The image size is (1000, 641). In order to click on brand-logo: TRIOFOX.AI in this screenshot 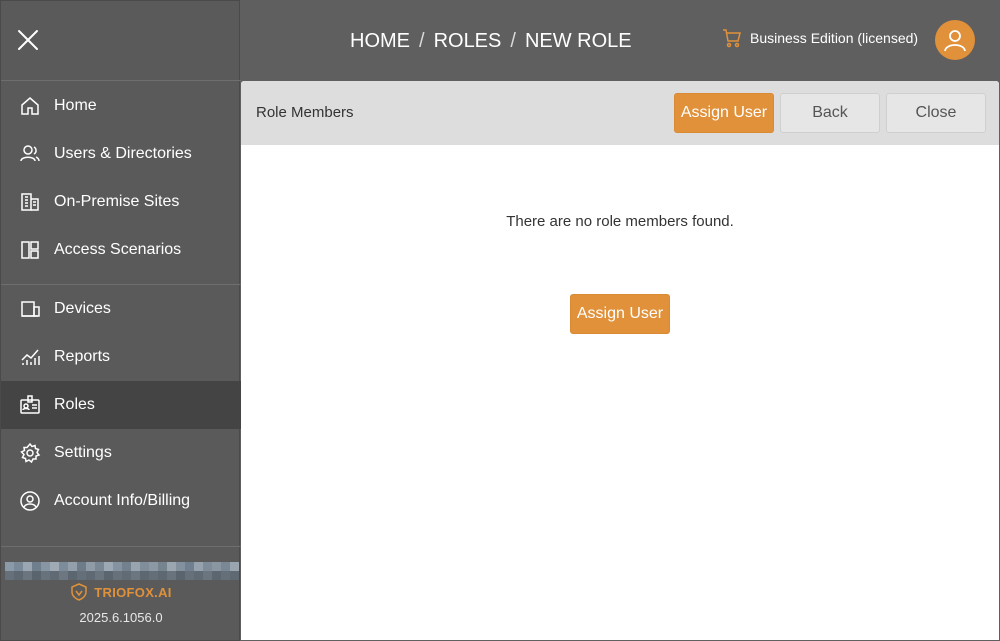, I will do `click(121, 592)`.